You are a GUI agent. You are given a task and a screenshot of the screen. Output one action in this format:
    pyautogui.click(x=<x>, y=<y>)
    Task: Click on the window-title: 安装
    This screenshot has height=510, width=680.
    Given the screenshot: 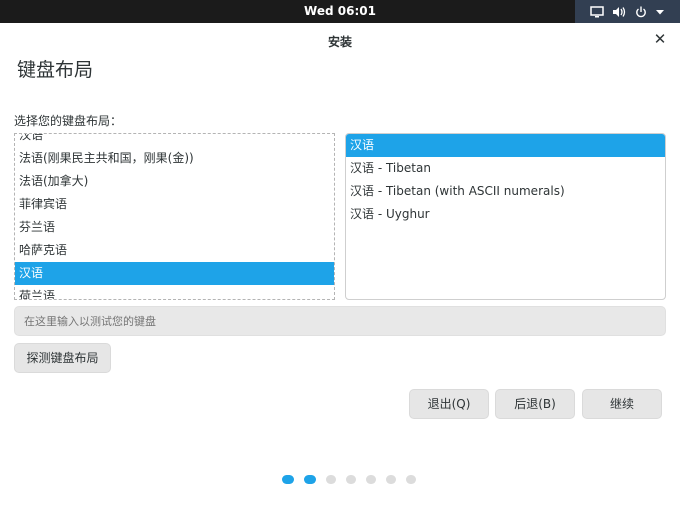 What is the action you would take?
    pyautogui.click(x=339, y=42)
    